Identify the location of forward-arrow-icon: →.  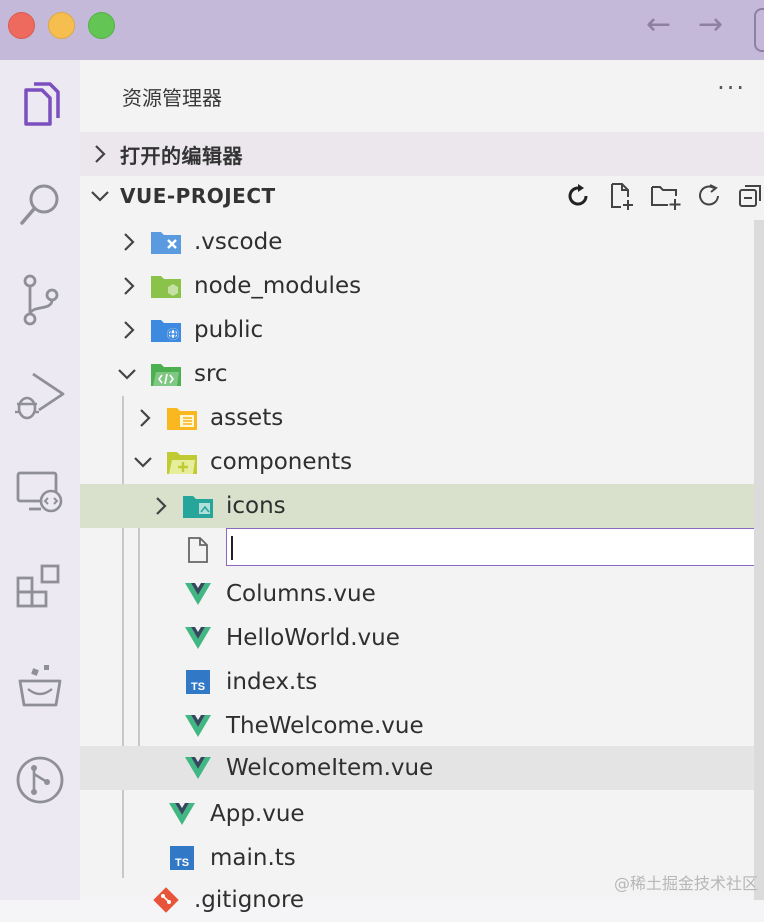
(710, 25).